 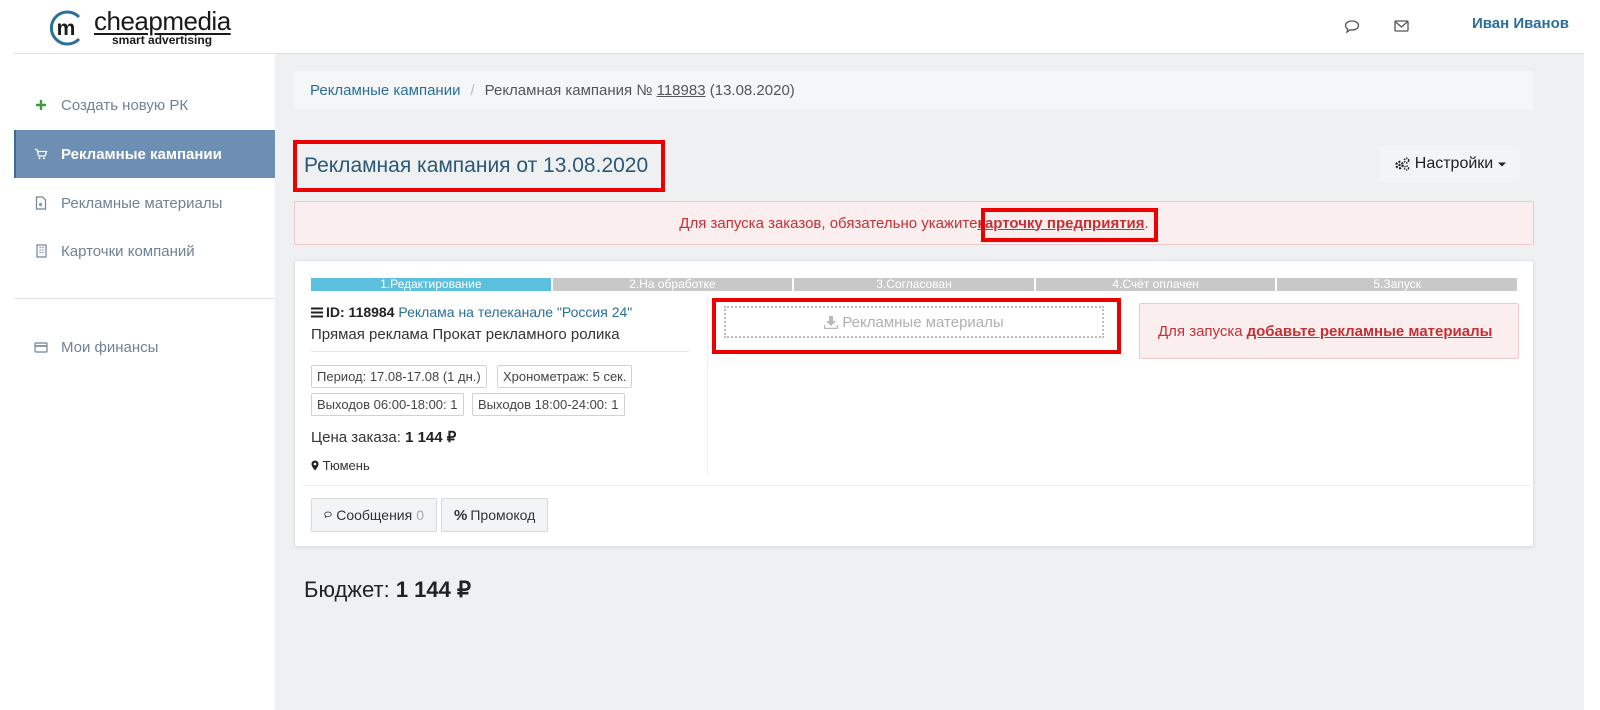 I want to click on order-channel-link: Реклама на телеканале "Россия 24", so click(x=515, y=312).